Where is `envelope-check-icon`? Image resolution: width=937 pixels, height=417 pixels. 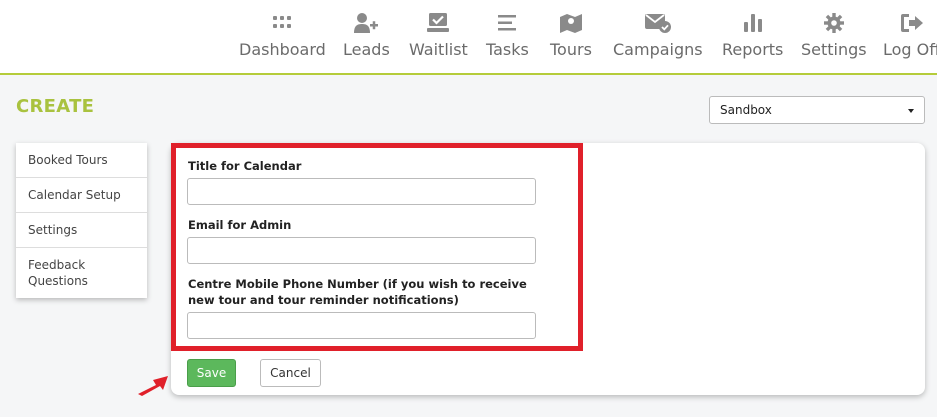
envelope-check-icon is located at coordinates (657, 23).